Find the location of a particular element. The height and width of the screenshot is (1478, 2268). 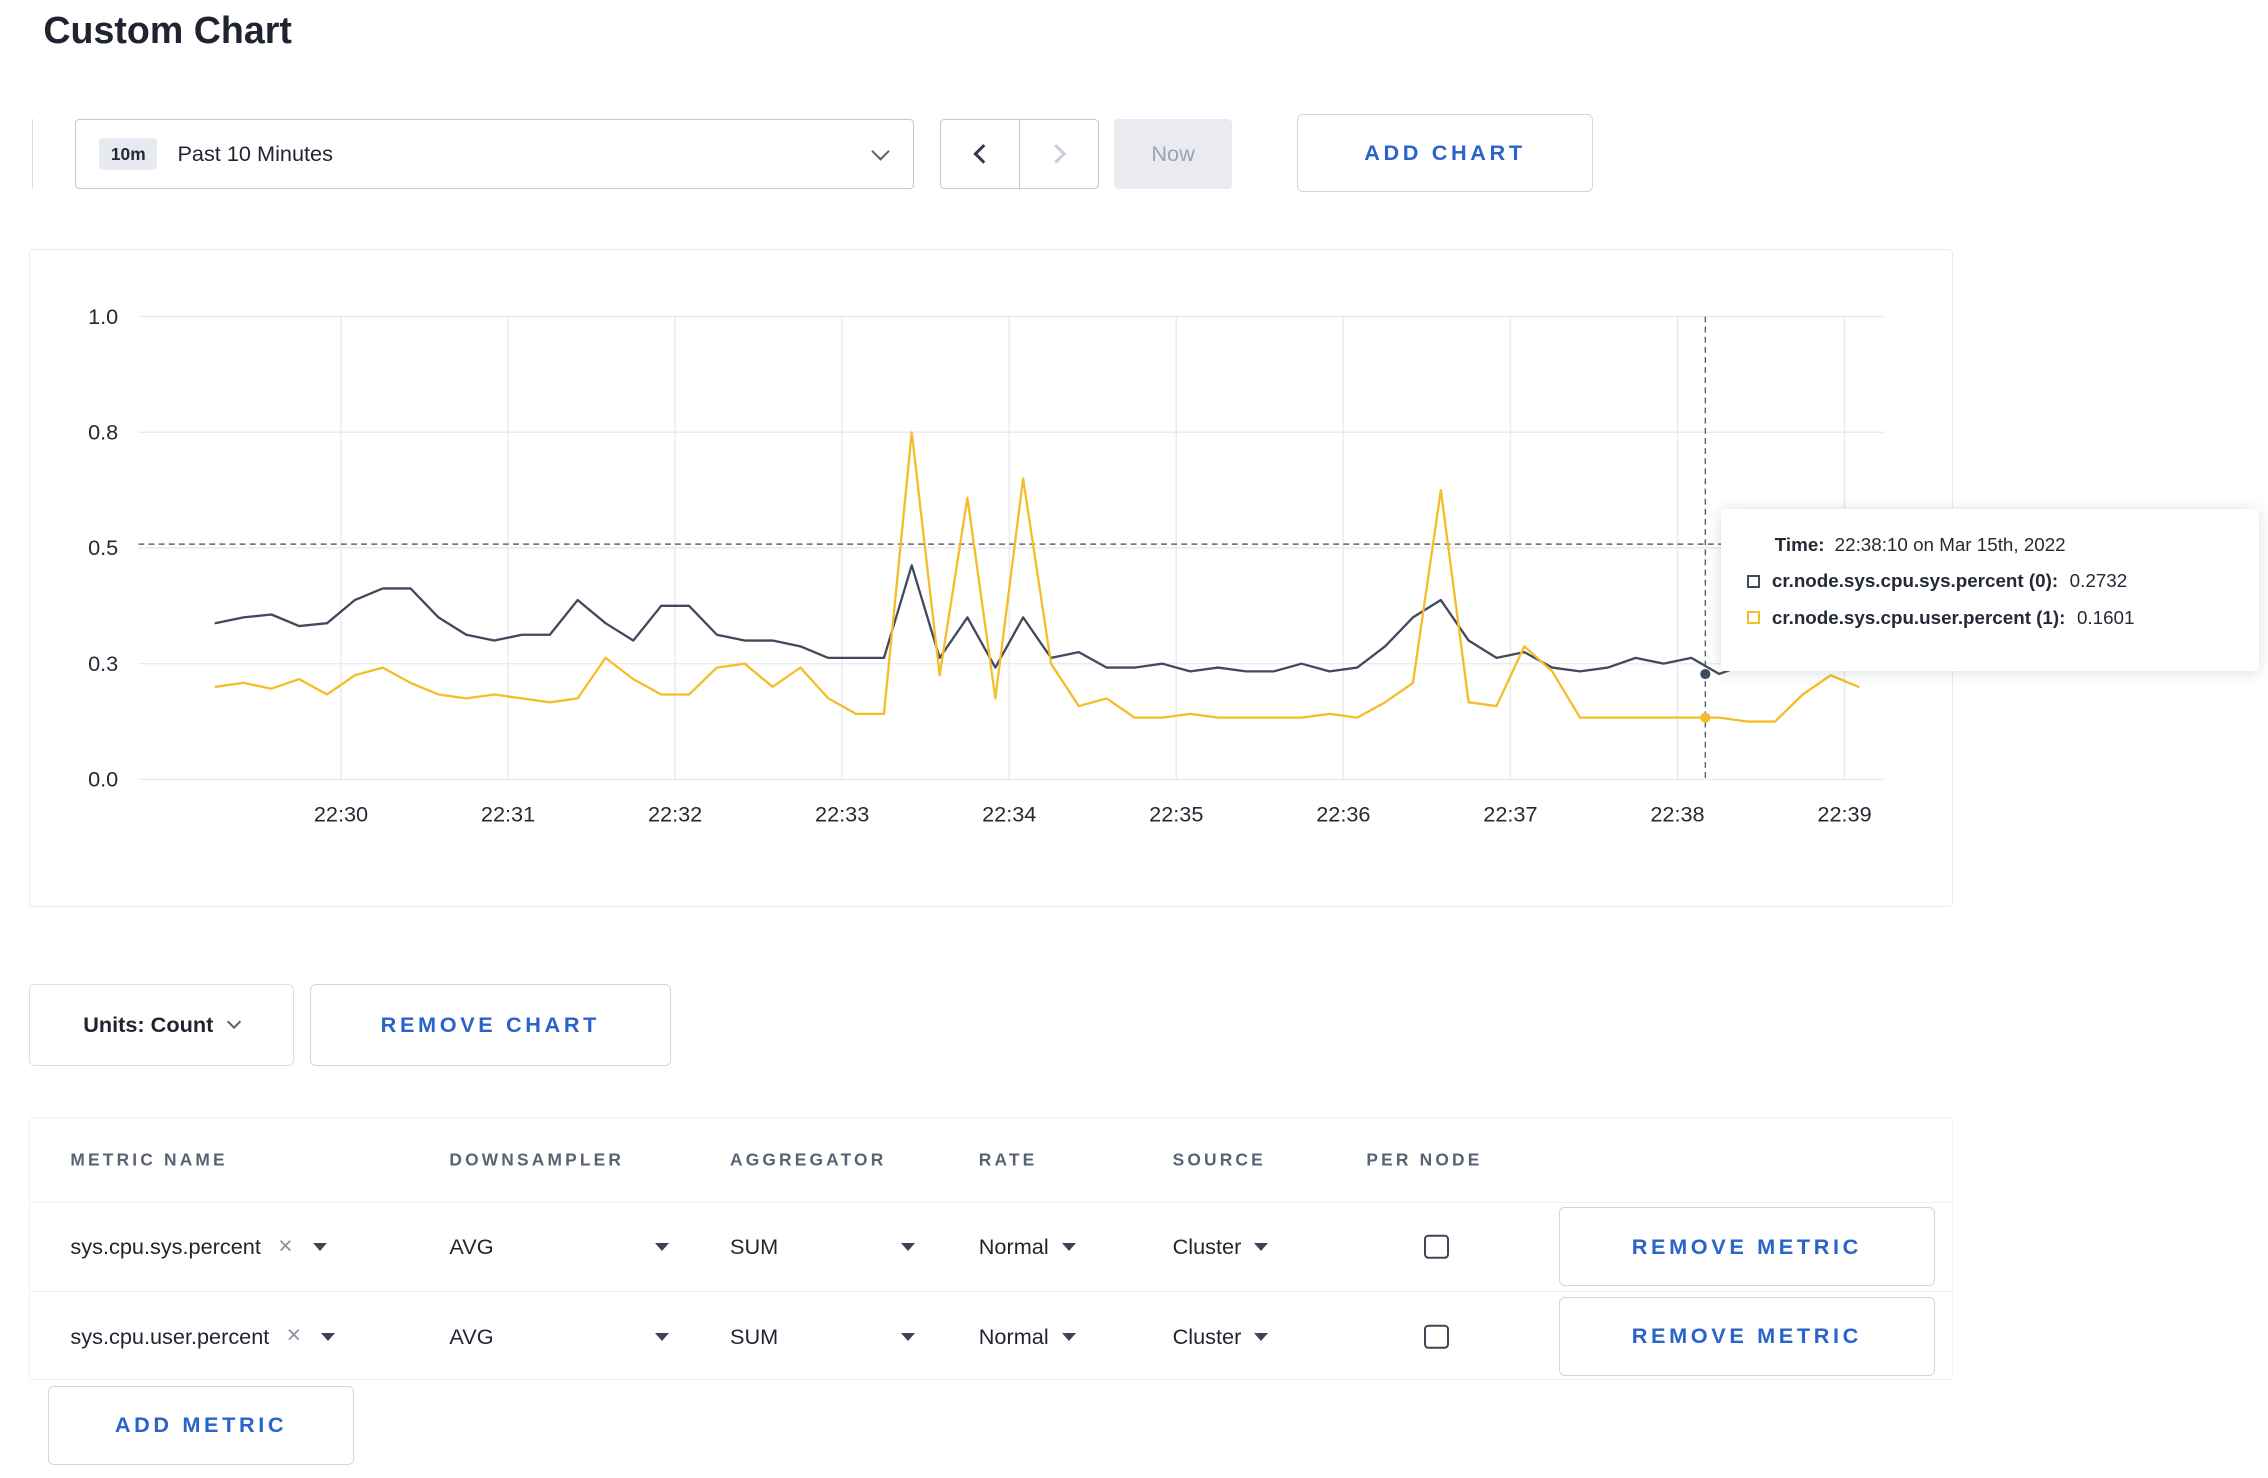

tooltip-series-label: cr.node.sys.cpu.sys.percent (0): is located at coordinates (1915, 581).